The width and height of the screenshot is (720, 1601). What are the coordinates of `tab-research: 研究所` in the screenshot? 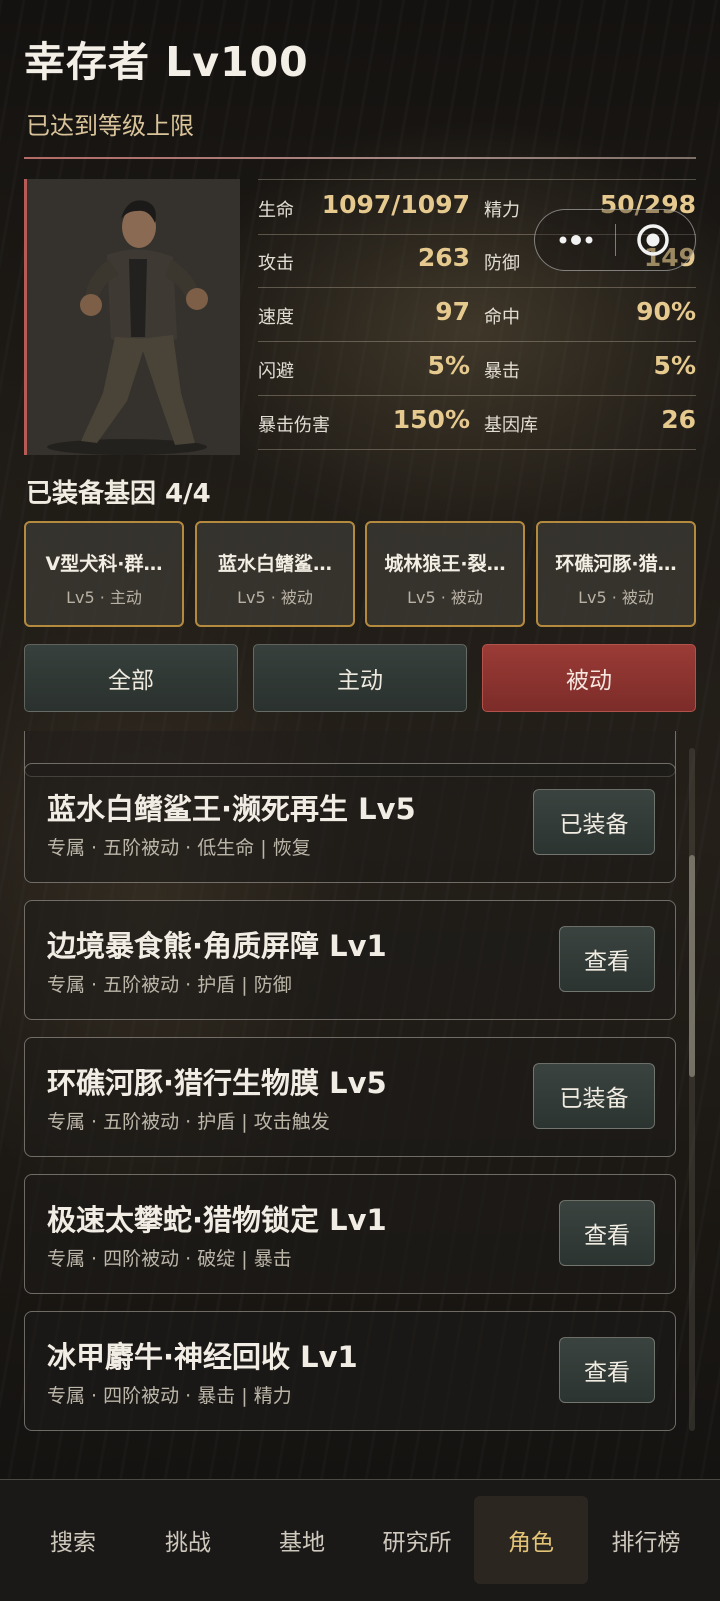 It's located at (417, 1540).